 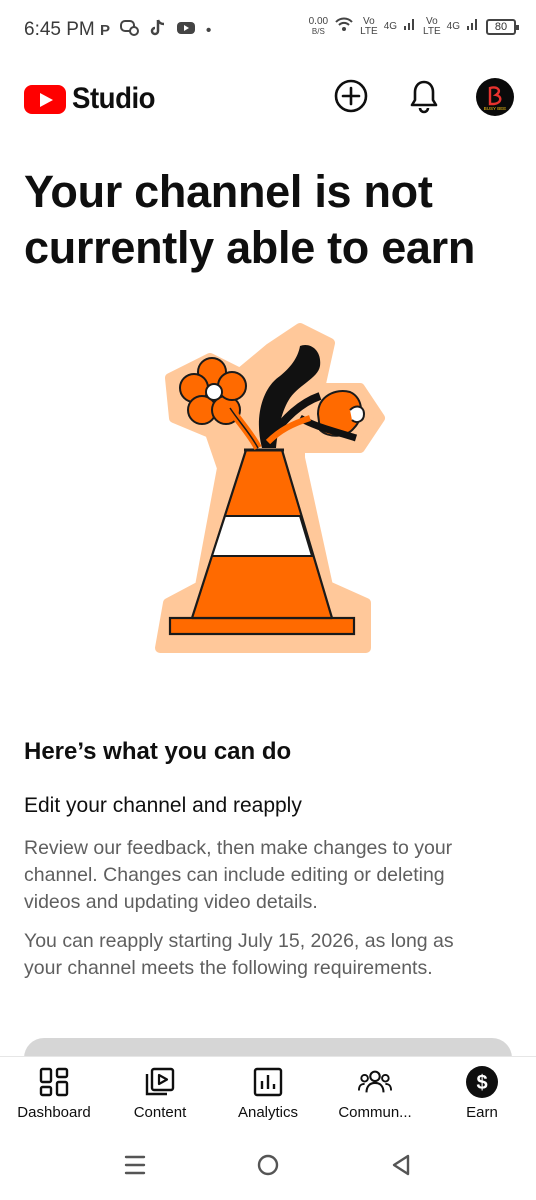 I want to click on add-circle-icon, so click(x=351, y=98).